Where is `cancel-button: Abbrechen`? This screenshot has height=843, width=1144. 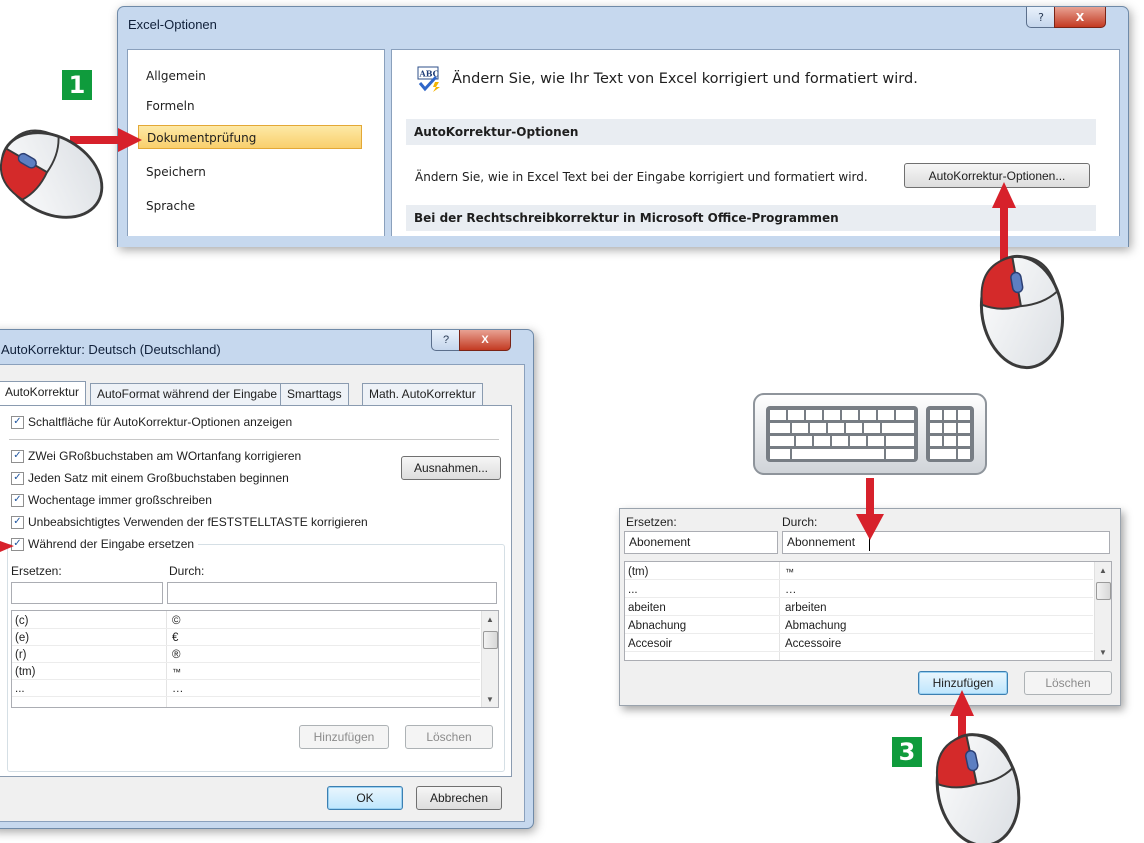
cancel-button: Abbrechen is located at coordinates (459, 798).